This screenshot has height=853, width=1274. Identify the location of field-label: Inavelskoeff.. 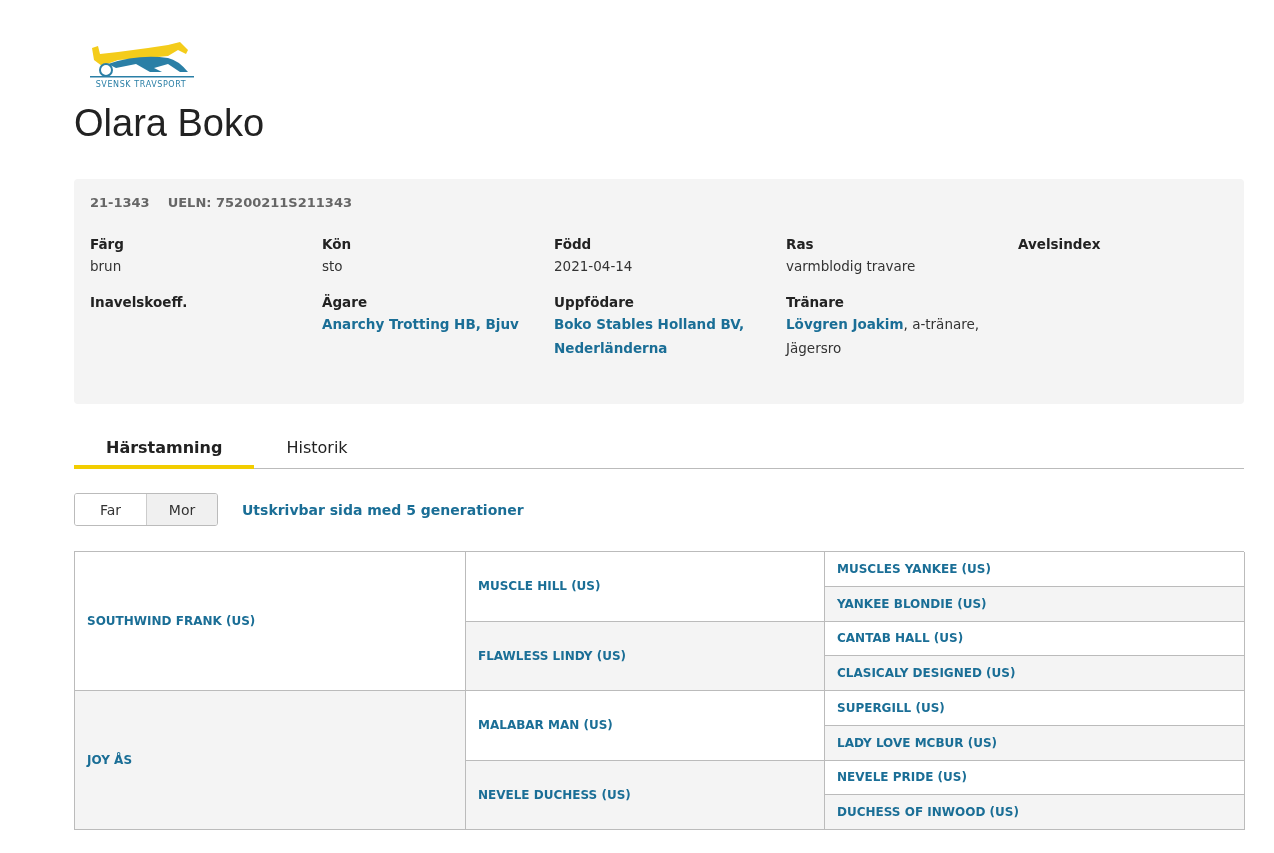
(139, 302).